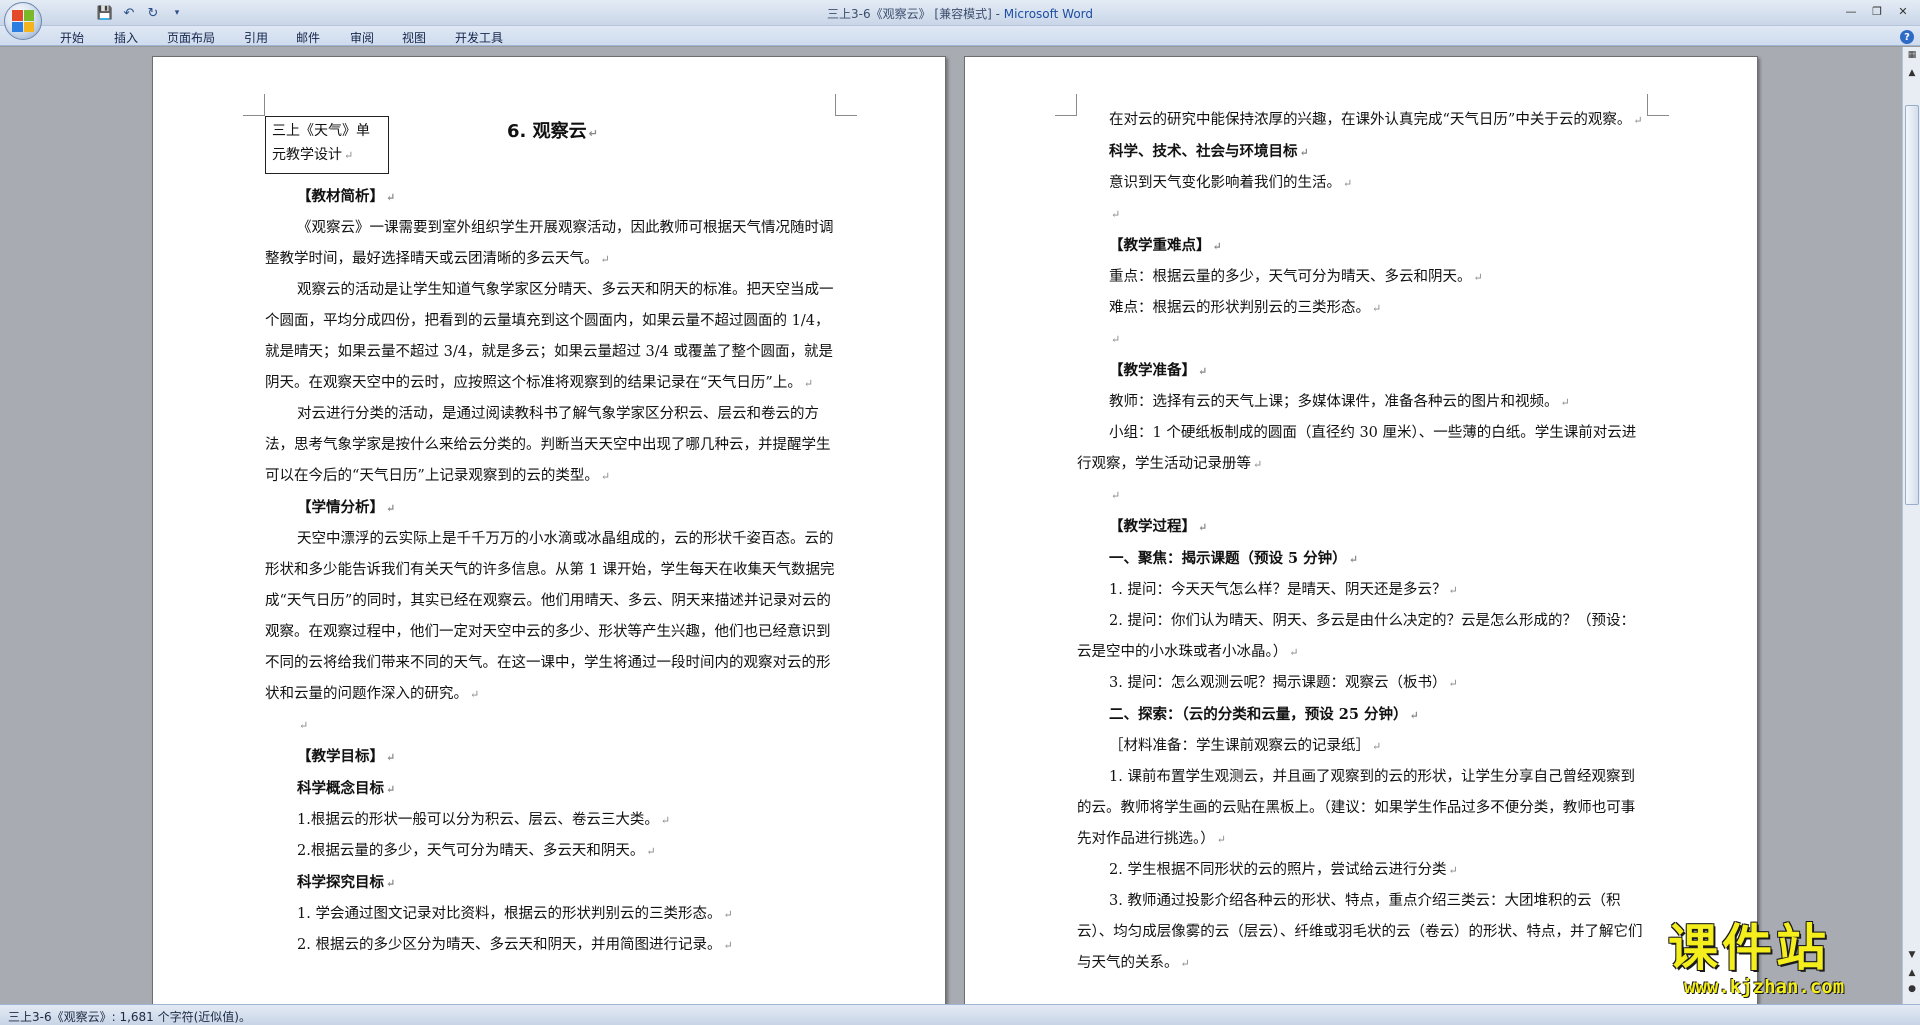  I want to click on paragraph-text: 意识到天气变化影响着我们的生活。, so click(1225, 183).